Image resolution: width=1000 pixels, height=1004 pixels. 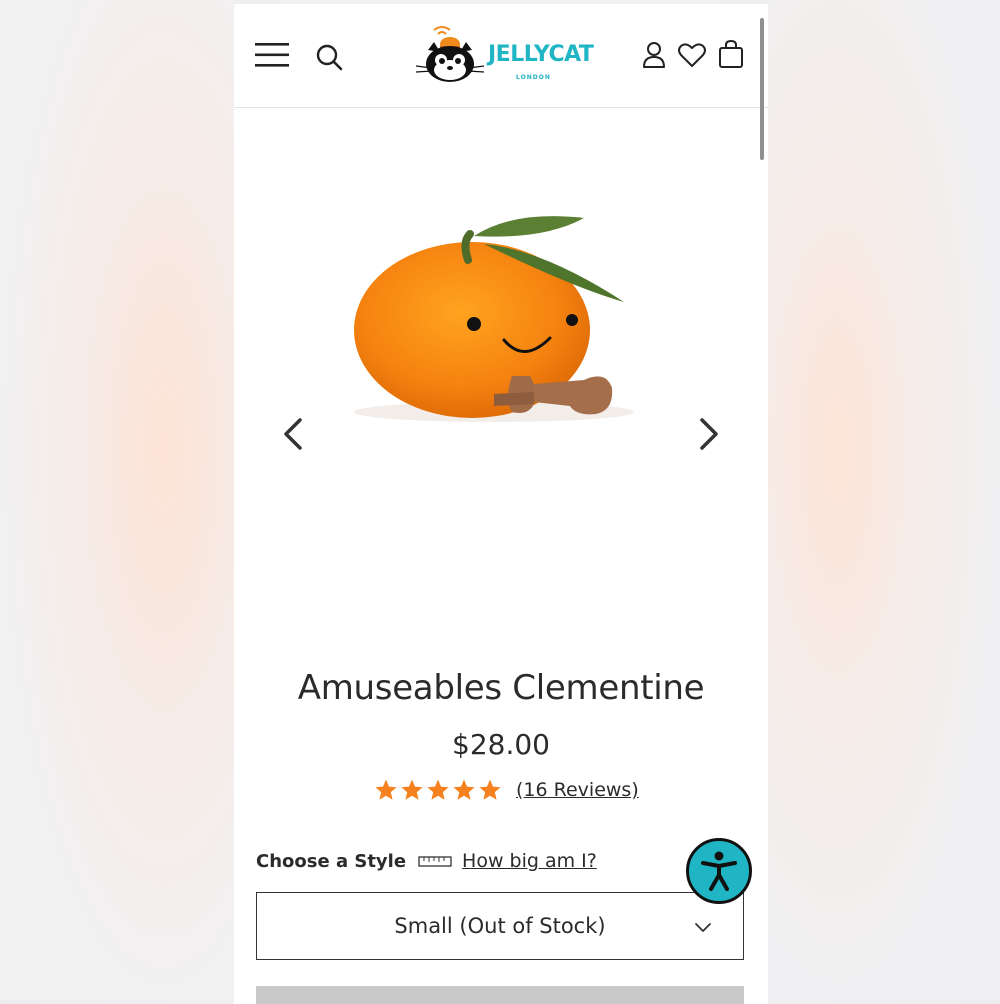 What do you see at coordinates (654, 55) in the screenshot?
I see `account-icon` at bounding box center [654, 55].